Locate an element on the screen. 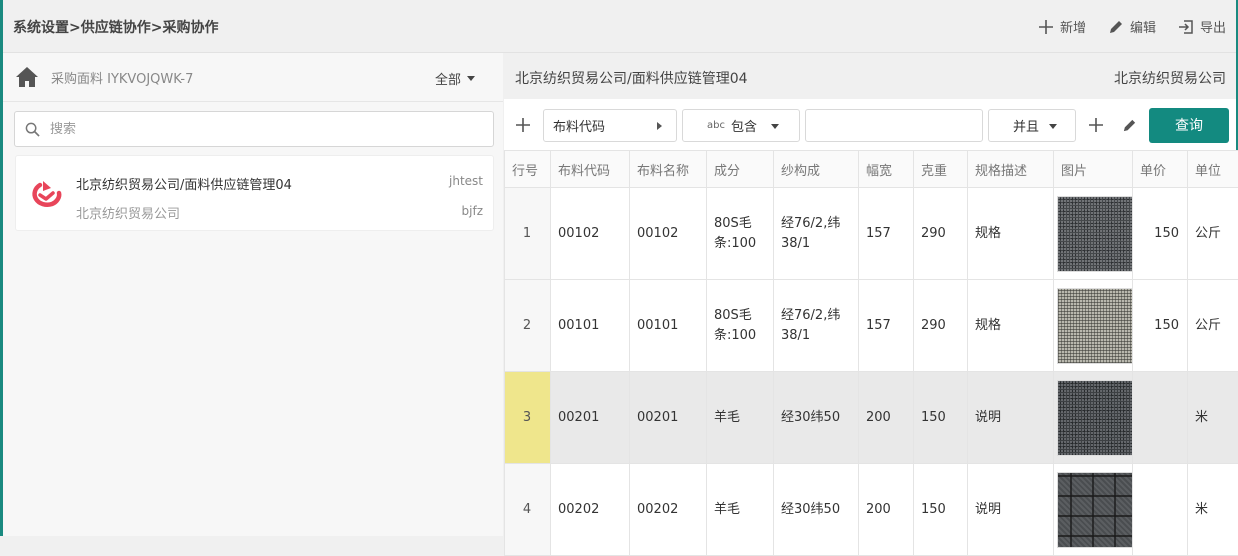 The width and height of the screenshot is (1238, 556). company-logo is located at coordinates (47, 195).